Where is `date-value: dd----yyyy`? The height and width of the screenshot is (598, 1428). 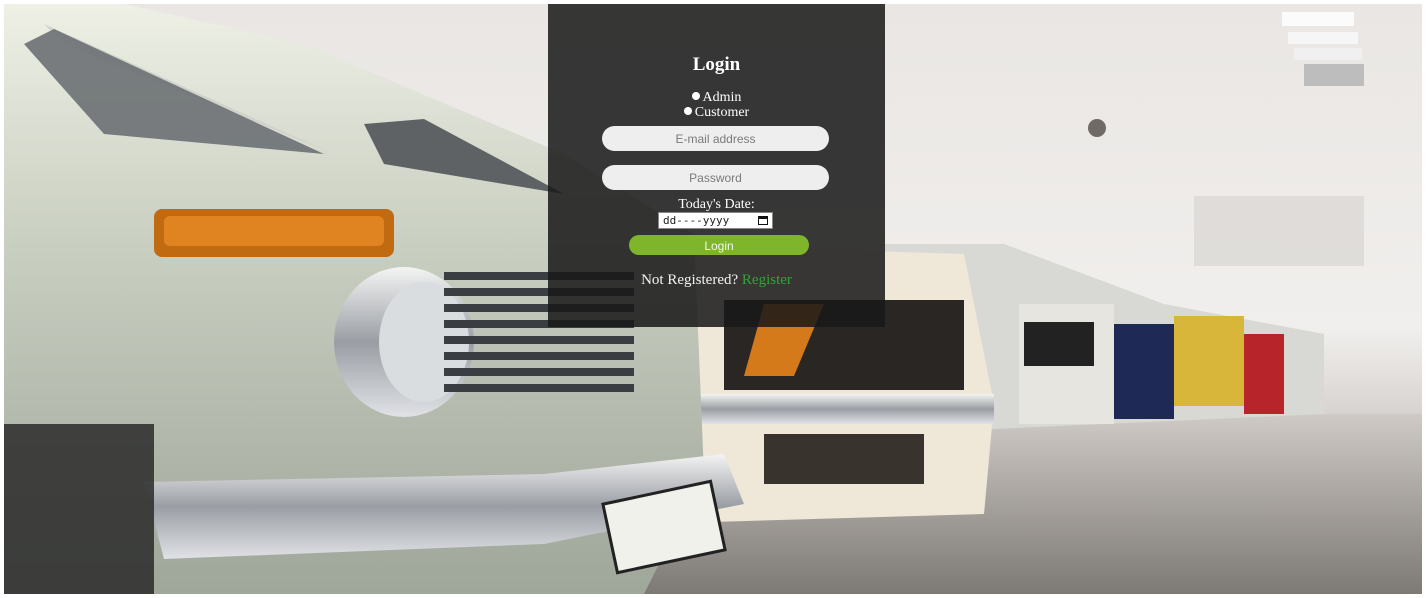
date-value: dd----yyyy is located at coordinates (696, 220).